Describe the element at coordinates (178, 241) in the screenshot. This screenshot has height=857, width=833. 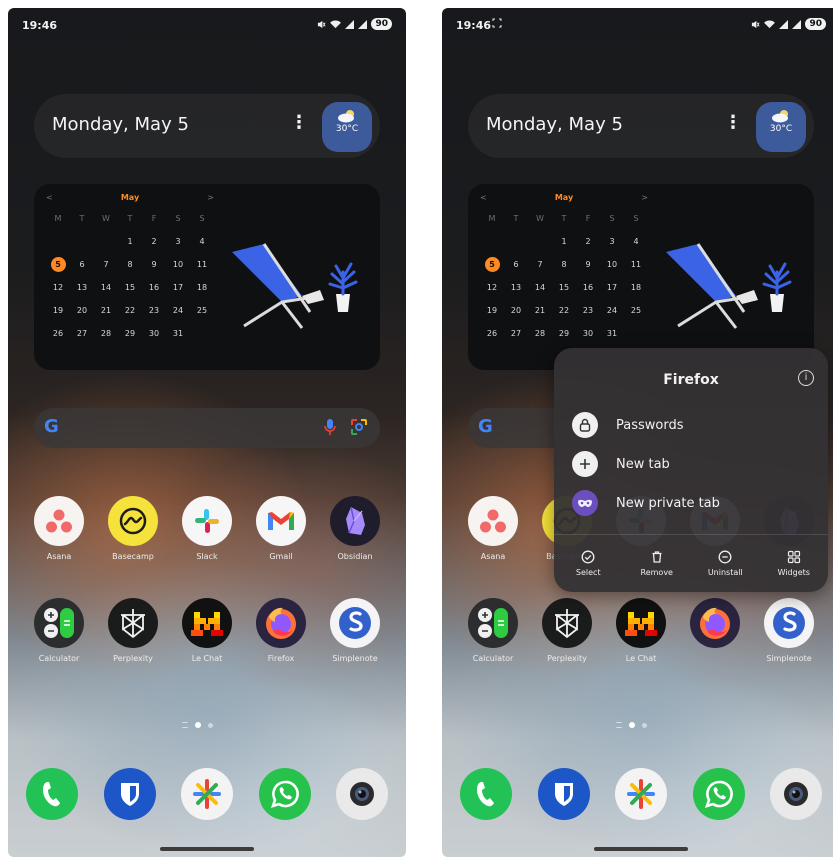
I see `calendar-day: 3` at that location.